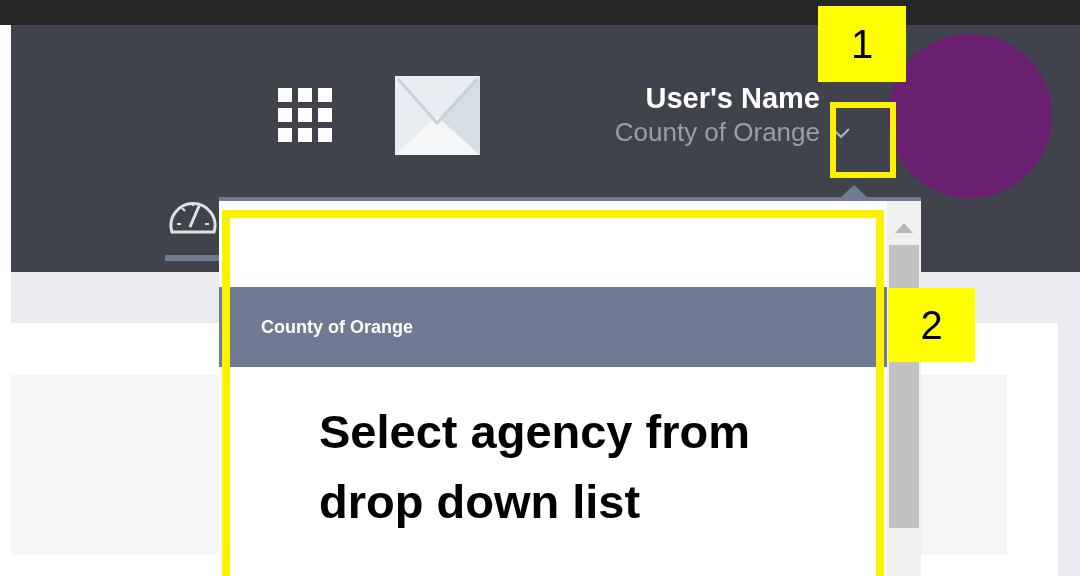  Describe the element at coordinates (553, 327) in the screenshot. I see `agency-option: County of Orange` at that location.